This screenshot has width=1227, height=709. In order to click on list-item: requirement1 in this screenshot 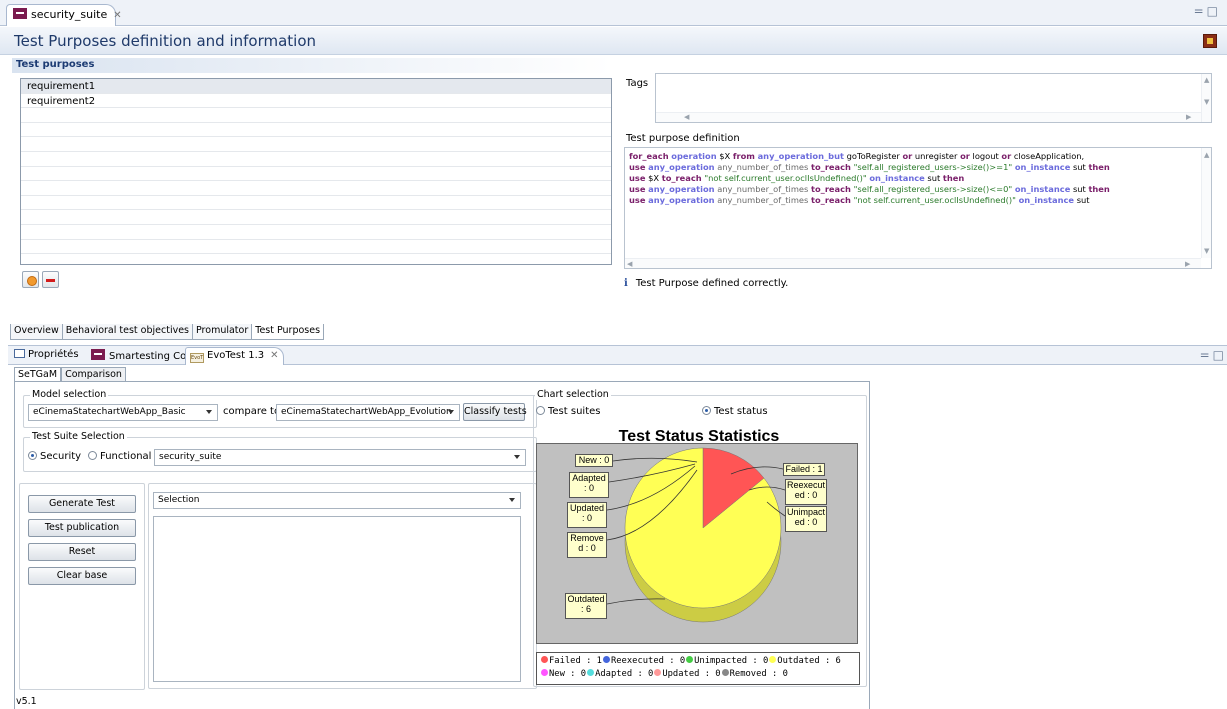, I will do `click(316, 86)`.